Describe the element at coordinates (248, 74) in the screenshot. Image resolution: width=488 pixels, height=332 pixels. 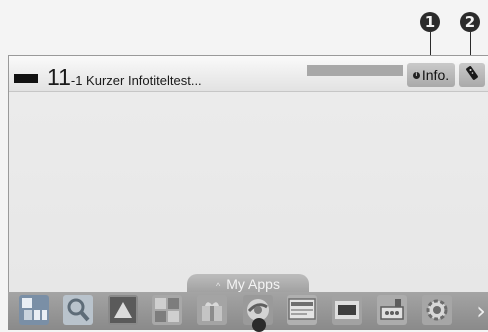
I see `info-bar: 11-1 Kurzer Infotiteltest... i Info.` at that location.